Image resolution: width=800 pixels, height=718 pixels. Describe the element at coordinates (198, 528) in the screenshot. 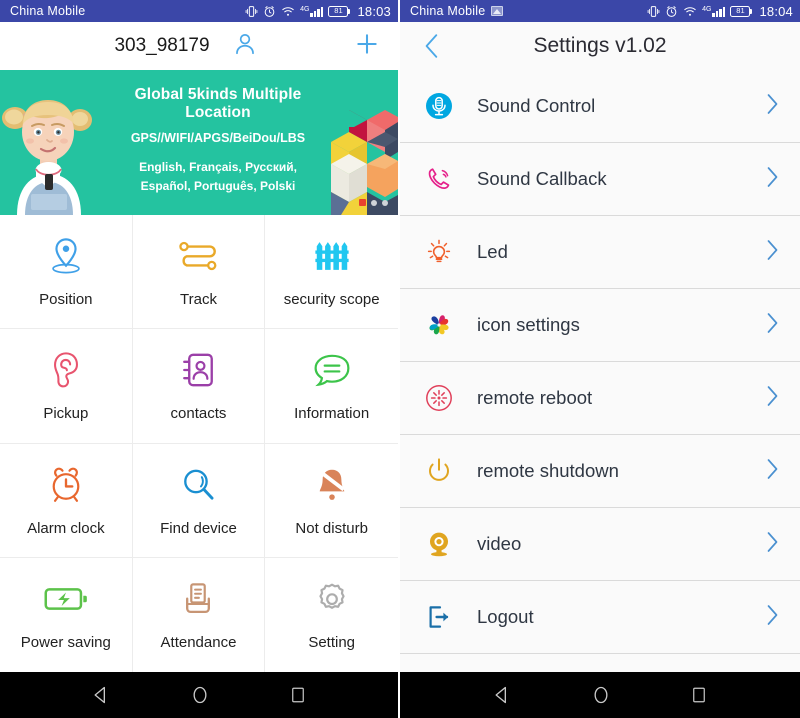

I see `grid-item-label: Find device` at that location.